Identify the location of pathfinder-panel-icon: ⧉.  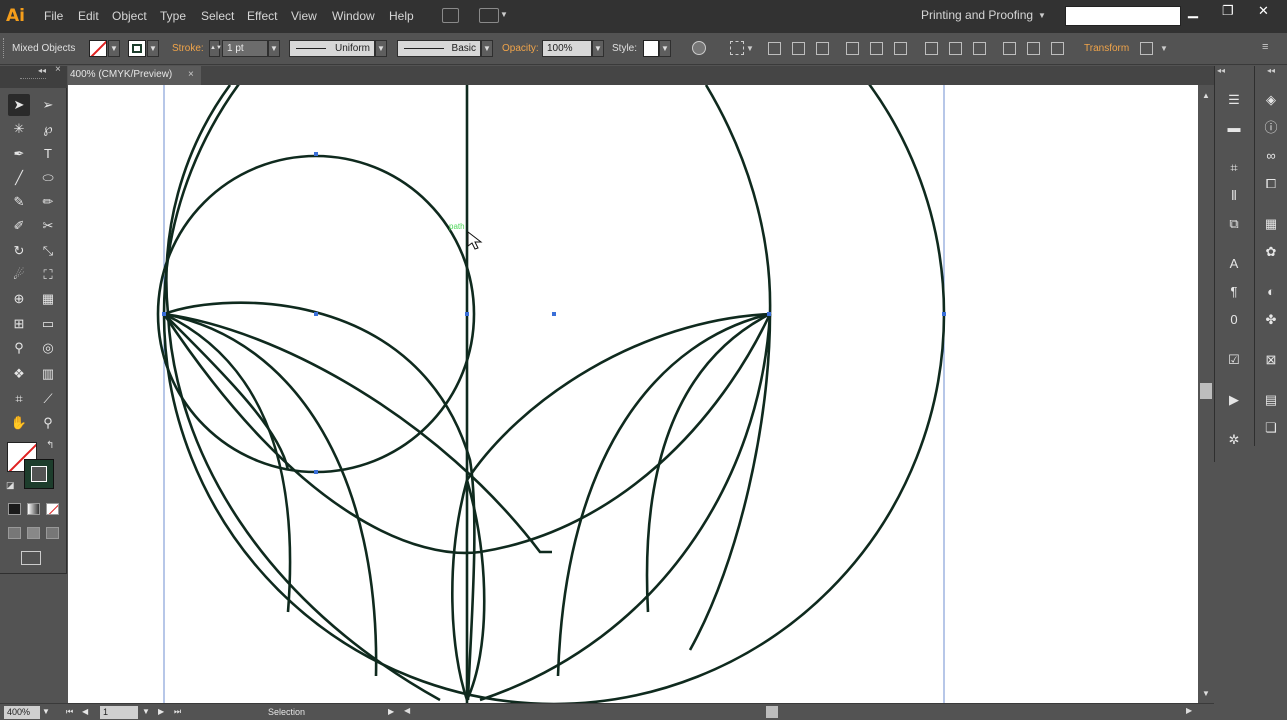
(1234, 224).